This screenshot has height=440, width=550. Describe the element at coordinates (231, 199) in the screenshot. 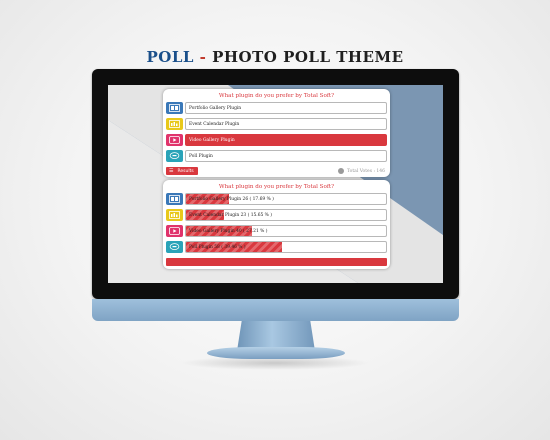

I see `result-text: Portfolio Gallery Plugin 26 ( 17.69 % )` at that location.